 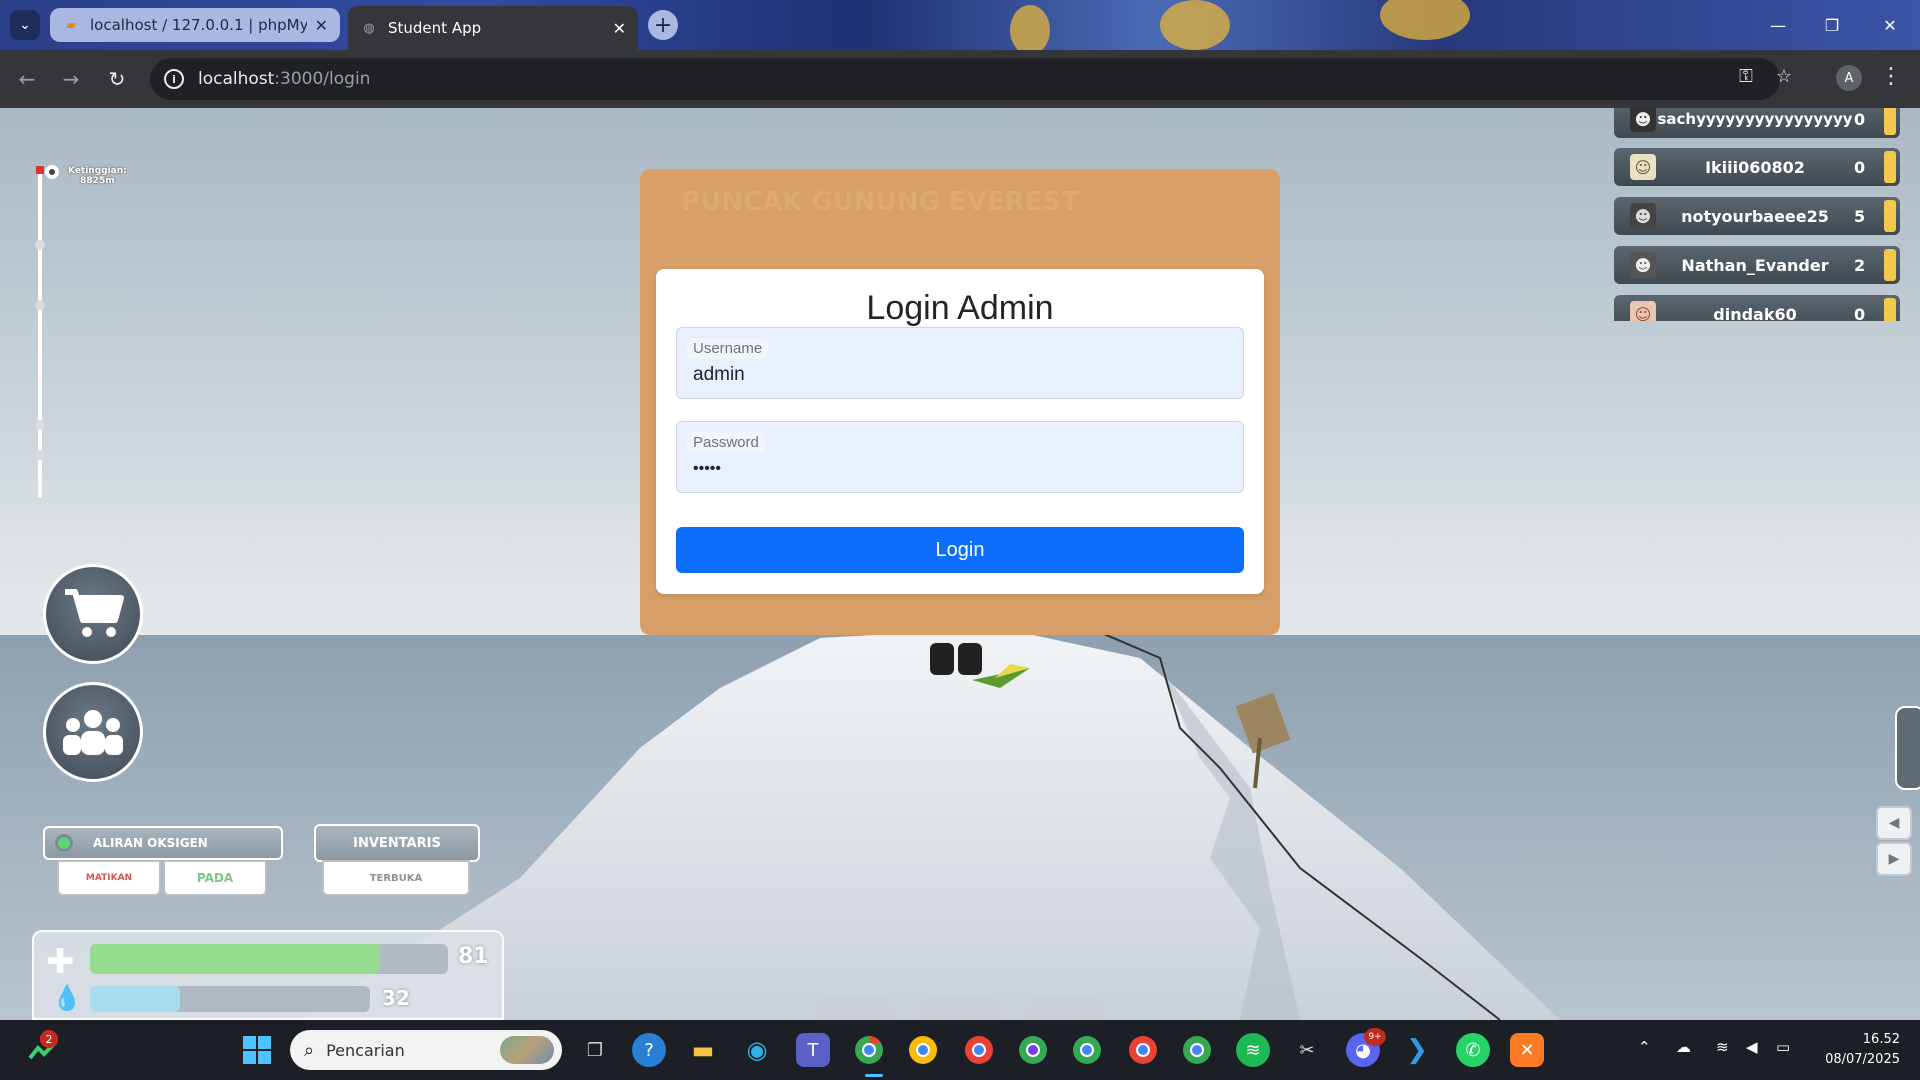 I want to click on phpmyadmin-icon: ▰, so click(x=71, y=25).